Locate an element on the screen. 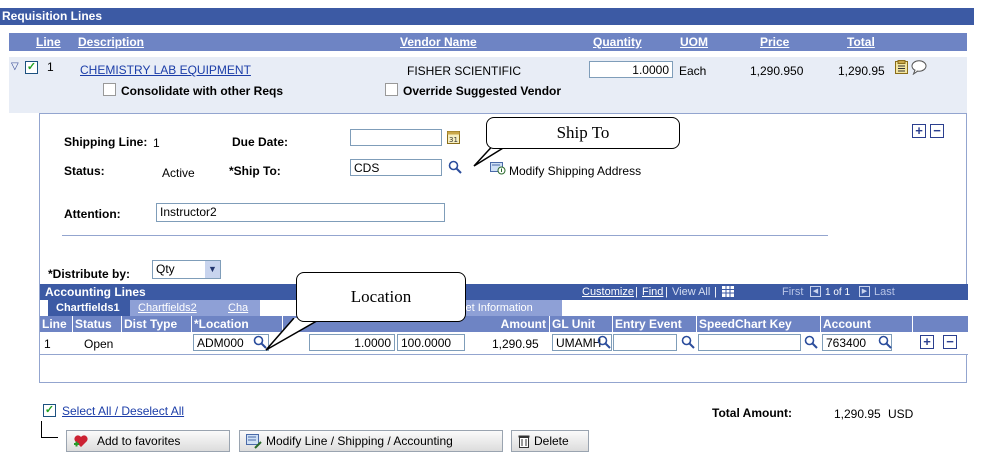  accounting-lines-title: Accounting Lines is located at coordinates (95, 292).